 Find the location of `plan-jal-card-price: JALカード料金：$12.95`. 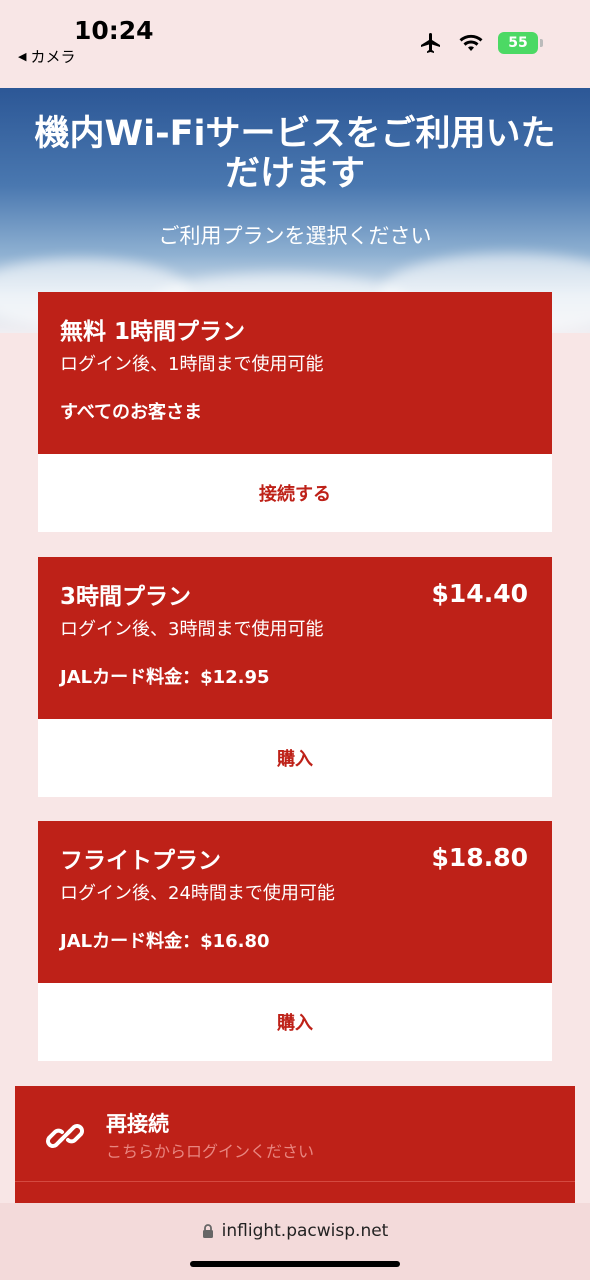

plan-jal-card-price: JALカード料金：$12.95 is located at coordinates (165, 677).